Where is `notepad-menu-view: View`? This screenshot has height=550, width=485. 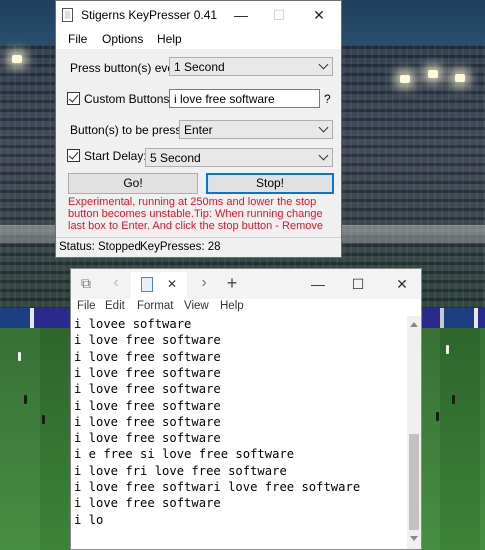
notepad-menu-view: View is located at coordinates (196, 306).